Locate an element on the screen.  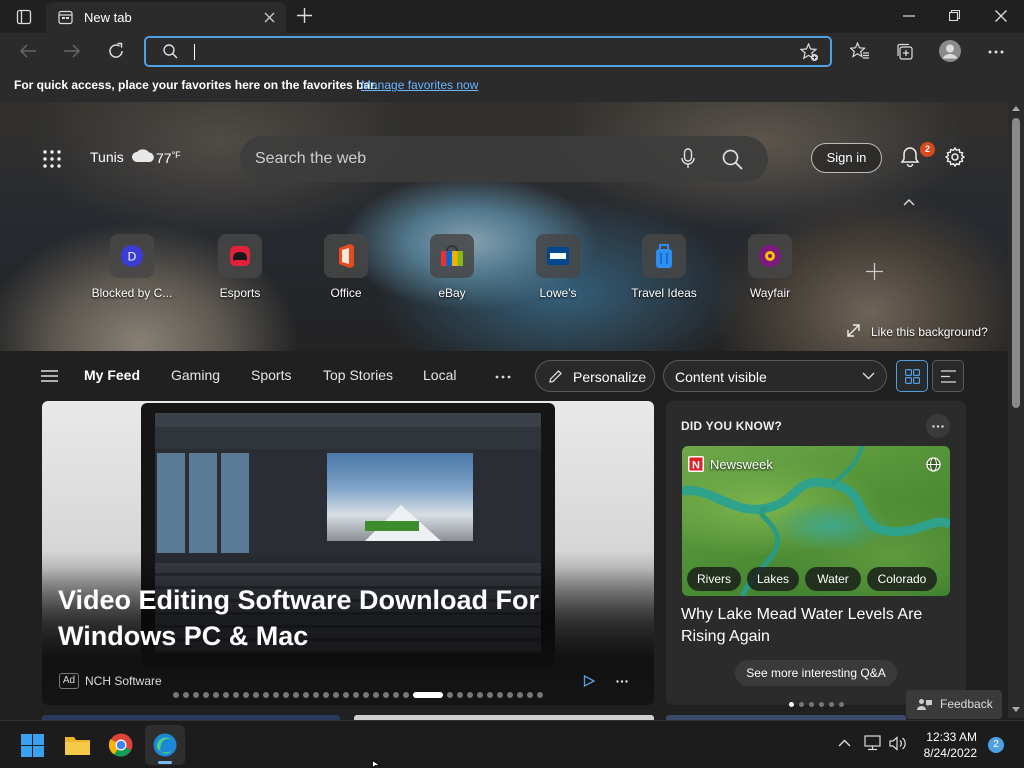
blocked-site-icon: D is located at coordinates (132, 256).